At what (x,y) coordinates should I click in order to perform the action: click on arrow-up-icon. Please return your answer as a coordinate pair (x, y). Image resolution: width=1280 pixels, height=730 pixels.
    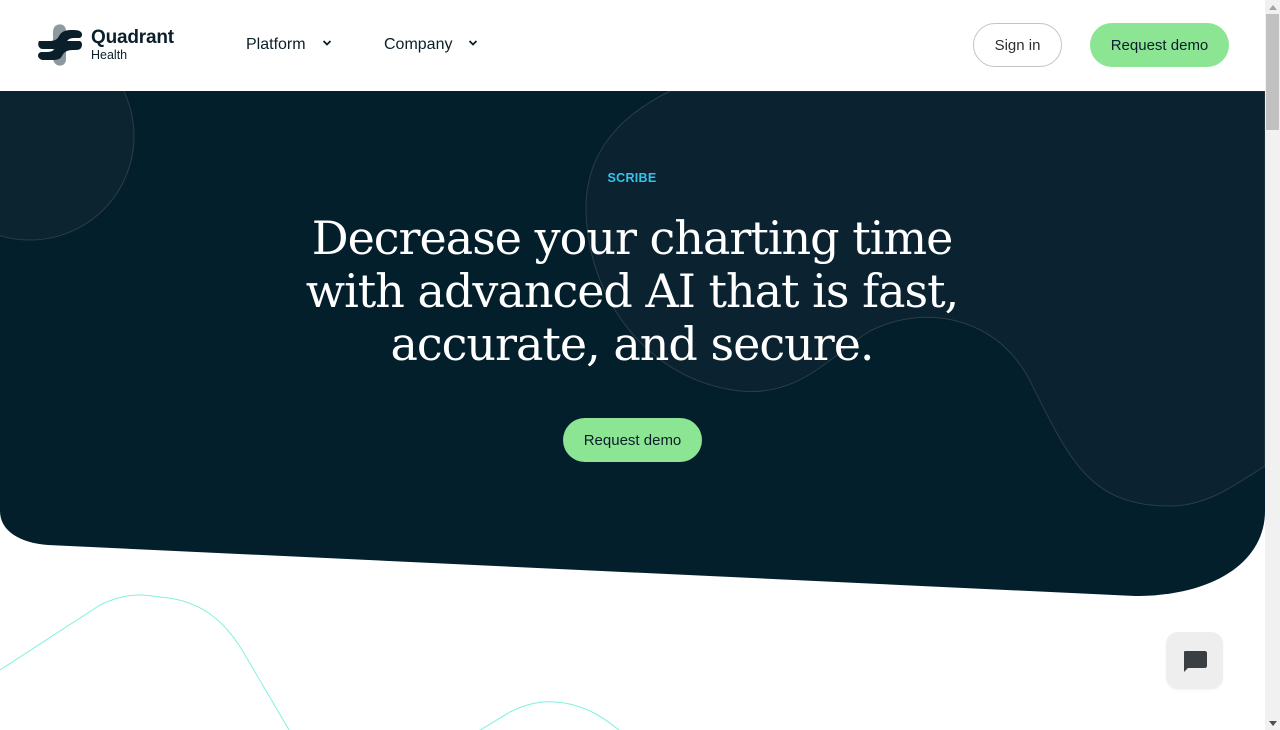
    Looking at the image, I should click on (1272, 7).